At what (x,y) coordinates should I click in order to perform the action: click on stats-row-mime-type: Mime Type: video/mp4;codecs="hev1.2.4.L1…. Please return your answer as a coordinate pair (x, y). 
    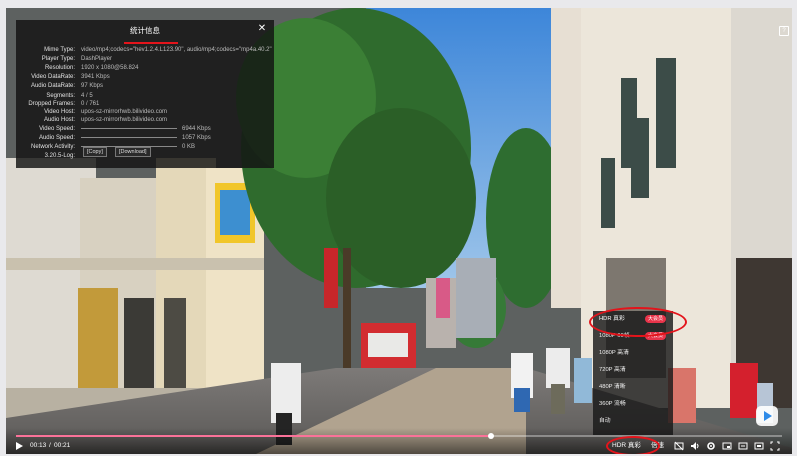
    Looking at the image, I should click on (145, 51).